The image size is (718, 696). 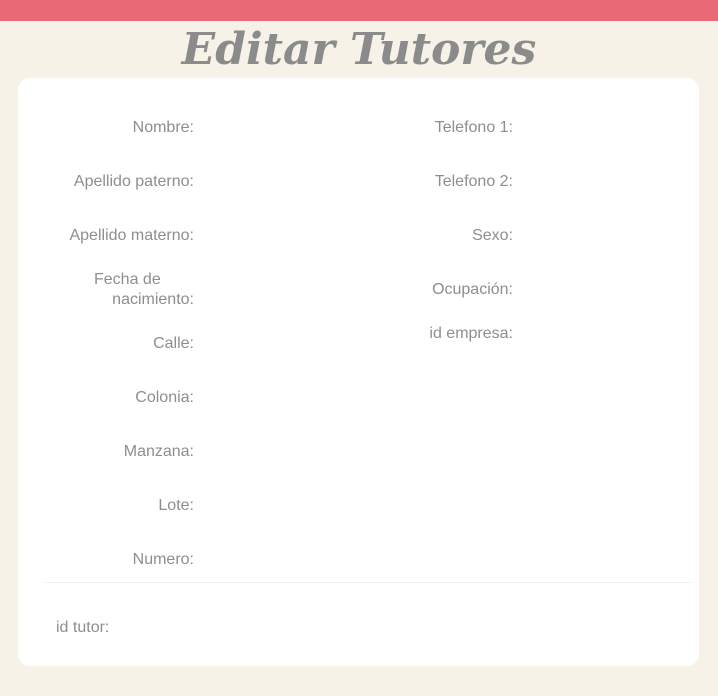 I want to click on field-sexo: Sexo:, so click(x=523, y=236).